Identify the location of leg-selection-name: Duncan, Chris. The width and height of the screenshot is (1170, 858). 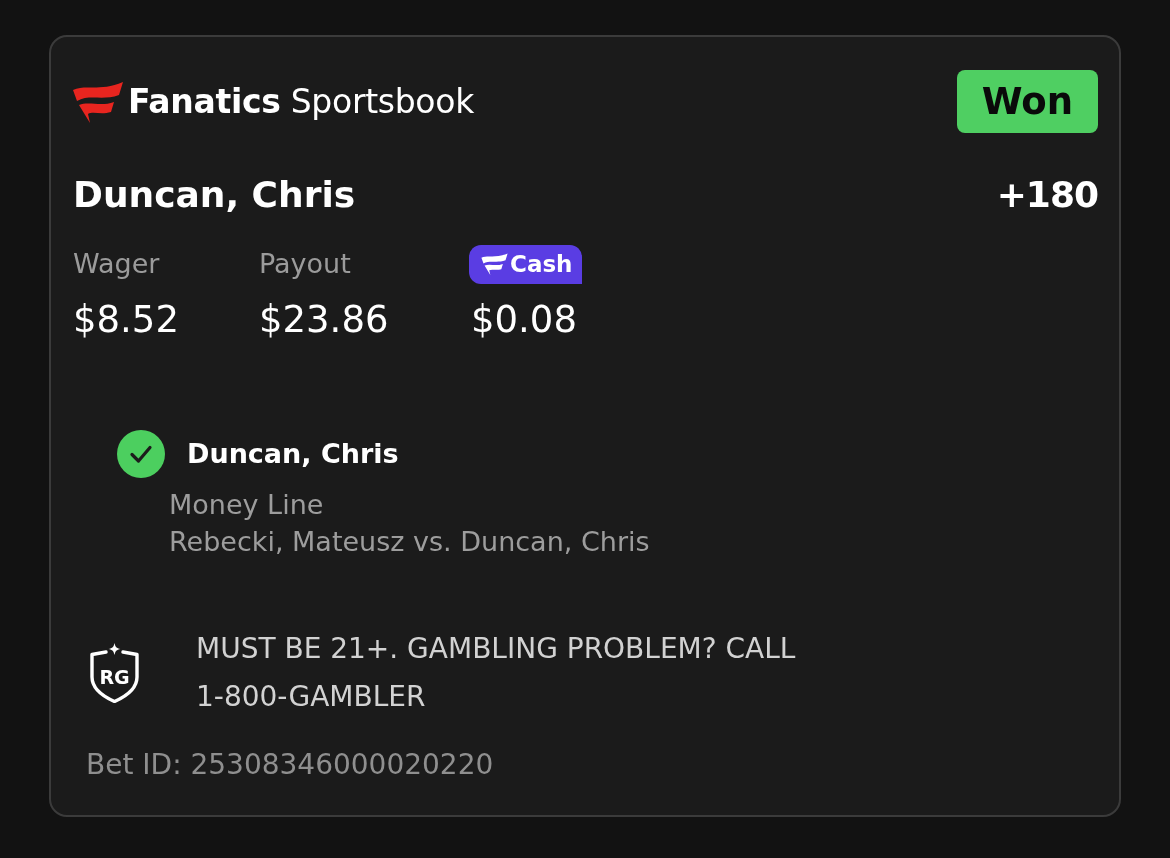
(293, 454).